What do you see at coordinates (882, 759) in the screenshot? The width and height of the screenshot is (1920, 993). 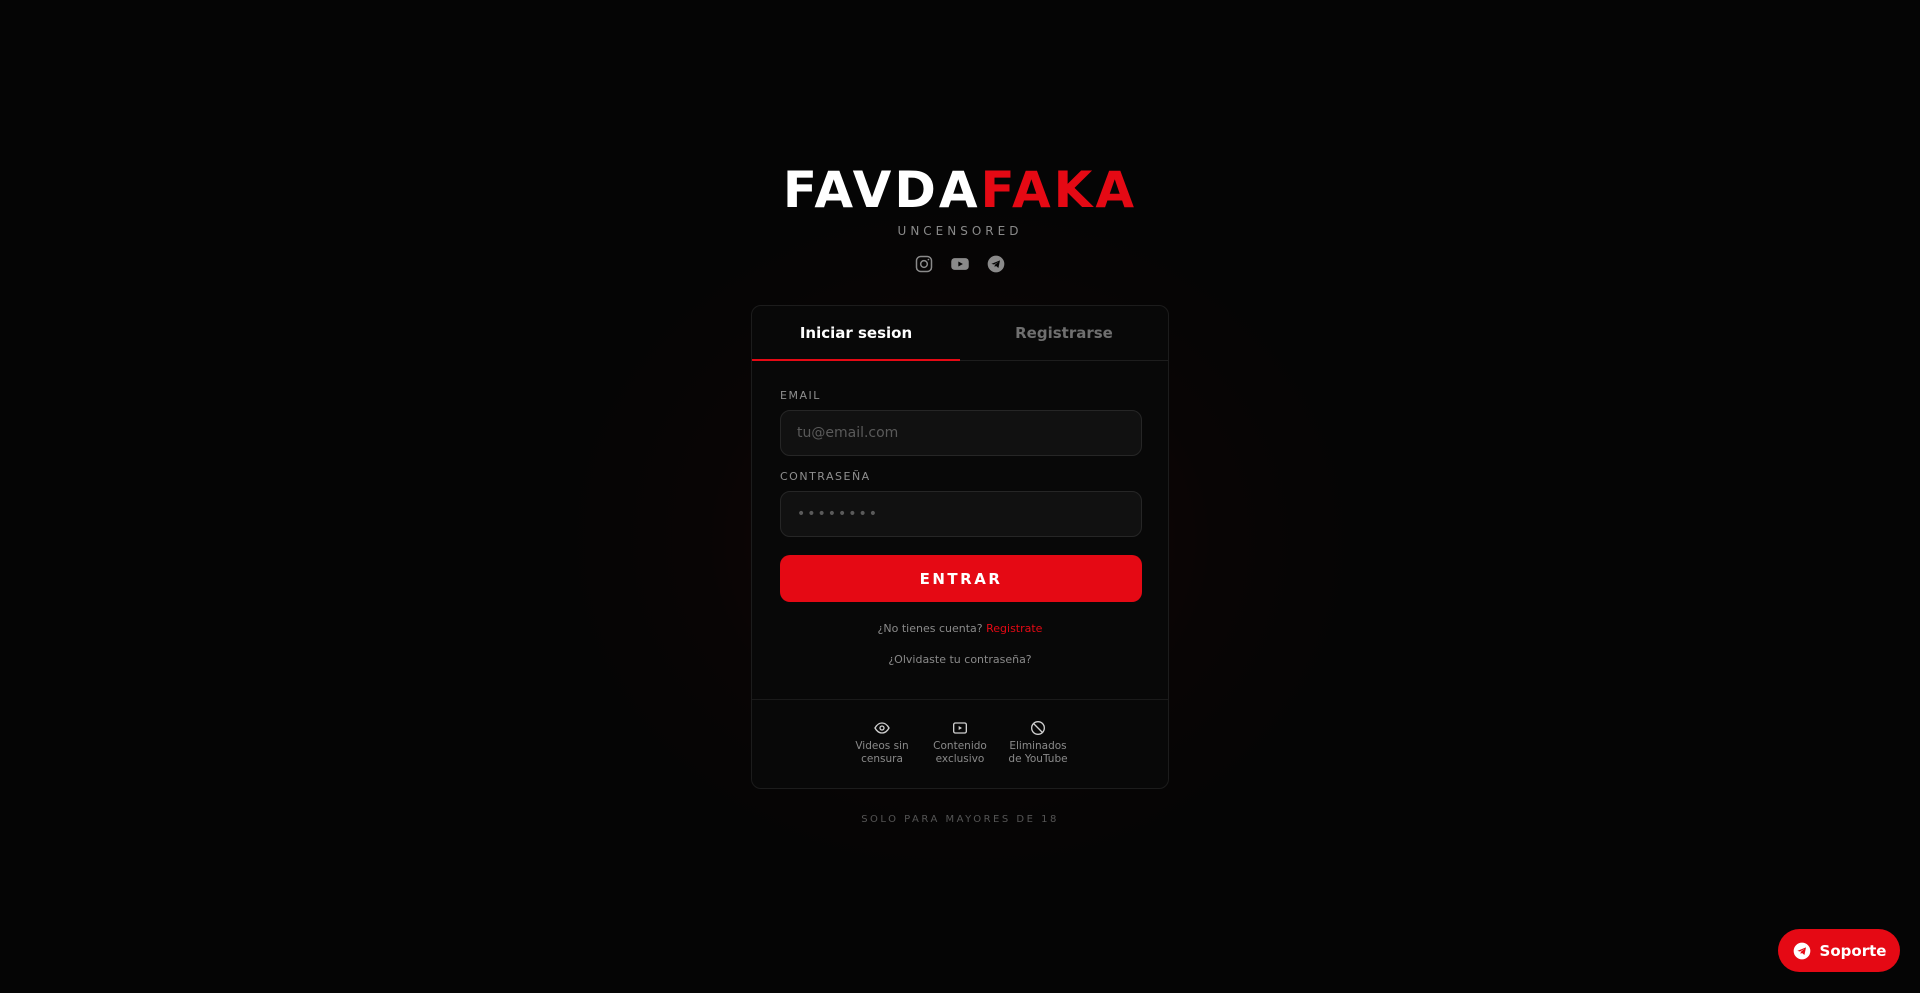 I see `feature-line2: censura` at bounding box center [882, 759].